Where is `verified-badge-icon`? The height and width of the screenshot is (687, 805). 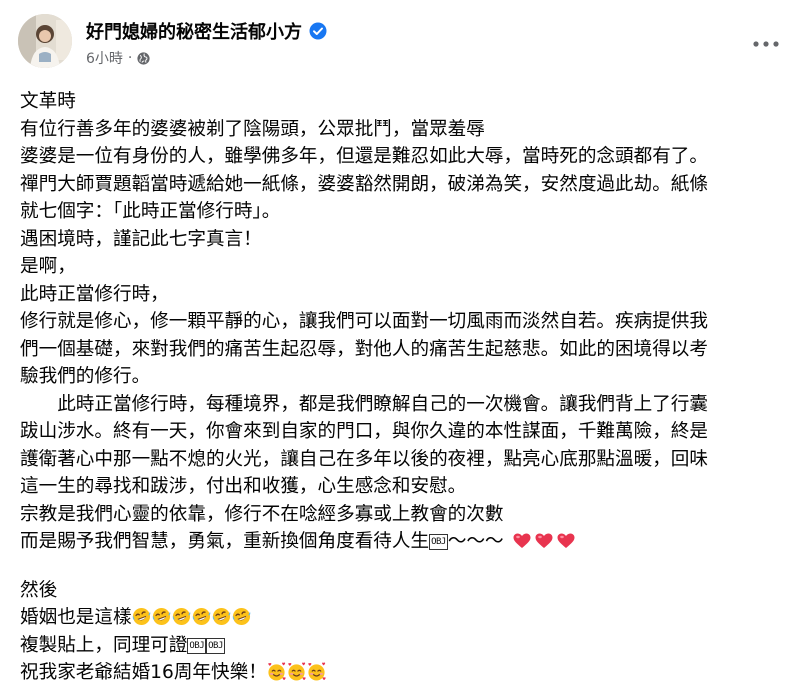 verified-badge-icon is located at coordinates (318, 31).